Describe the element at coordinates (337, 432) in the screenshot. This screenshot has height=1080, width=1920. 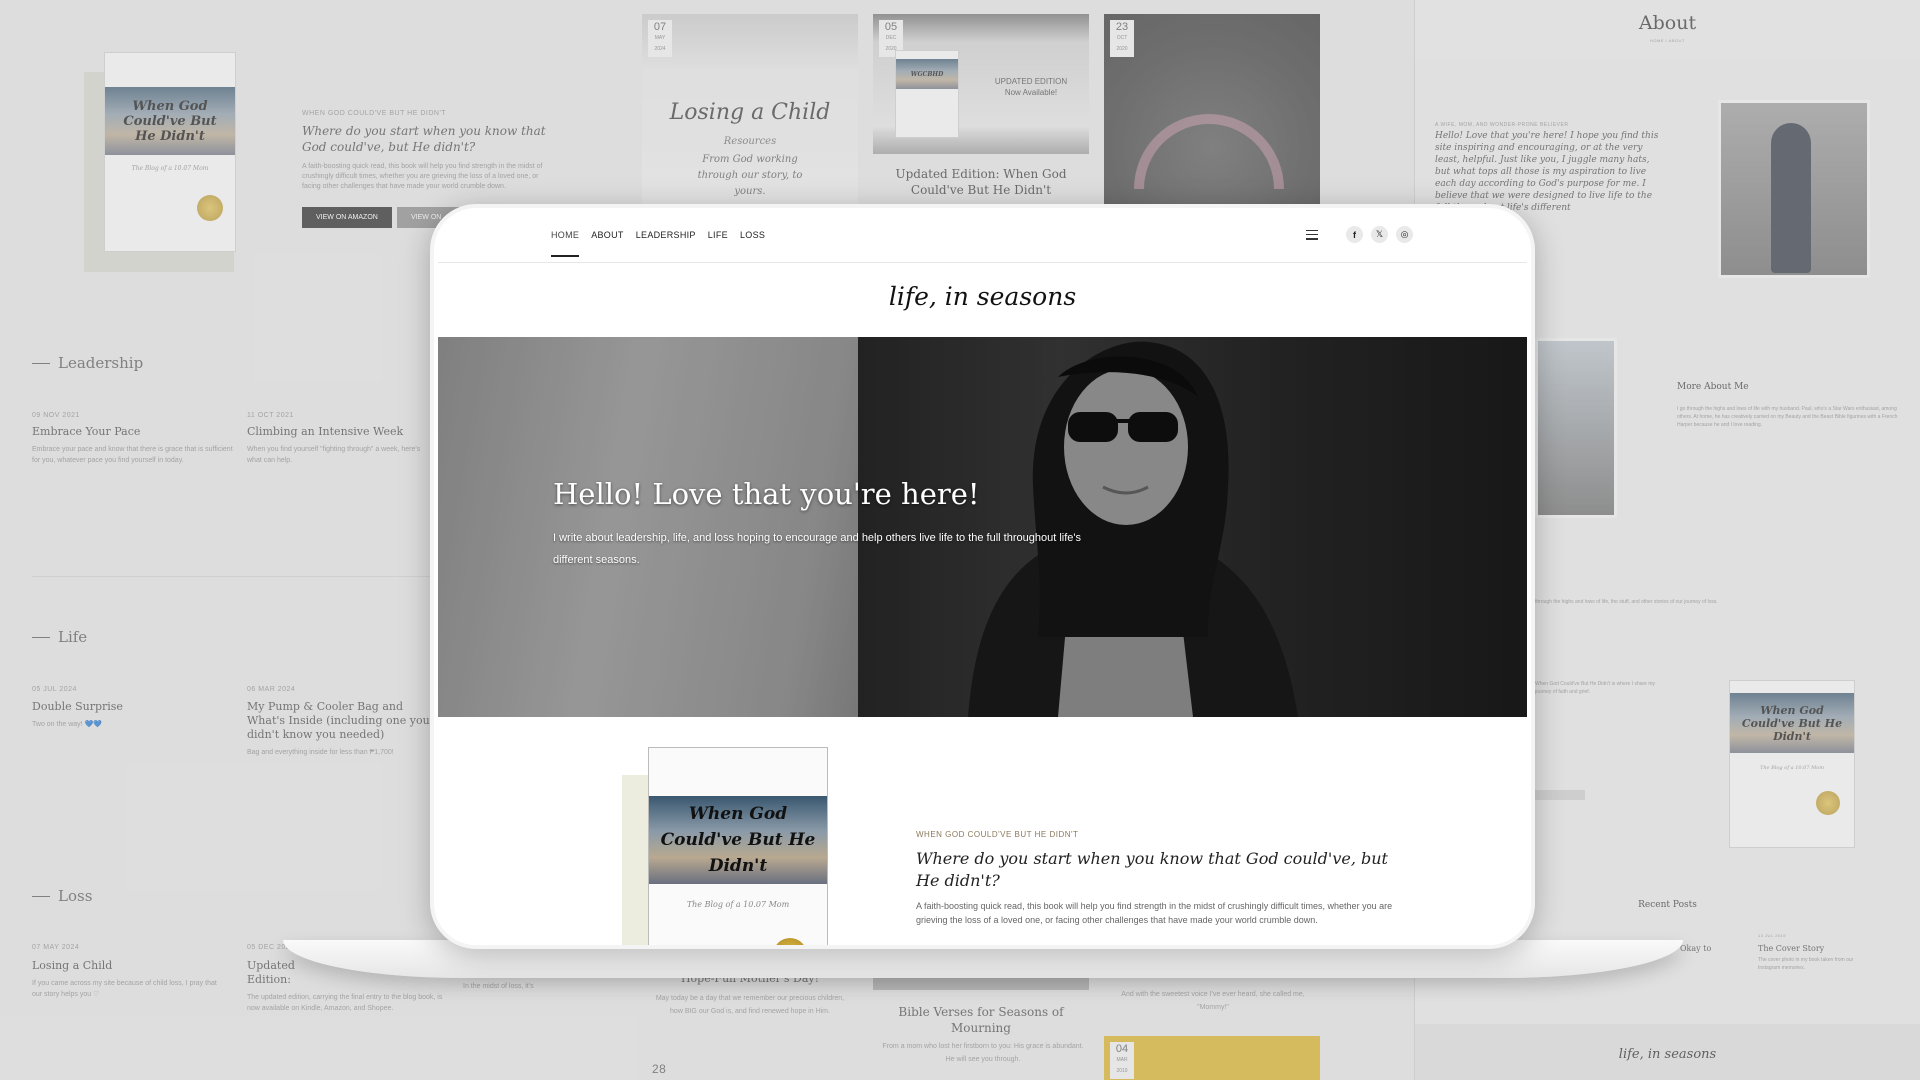
I see `post-title: Climbing an Intensive Week` at that location.